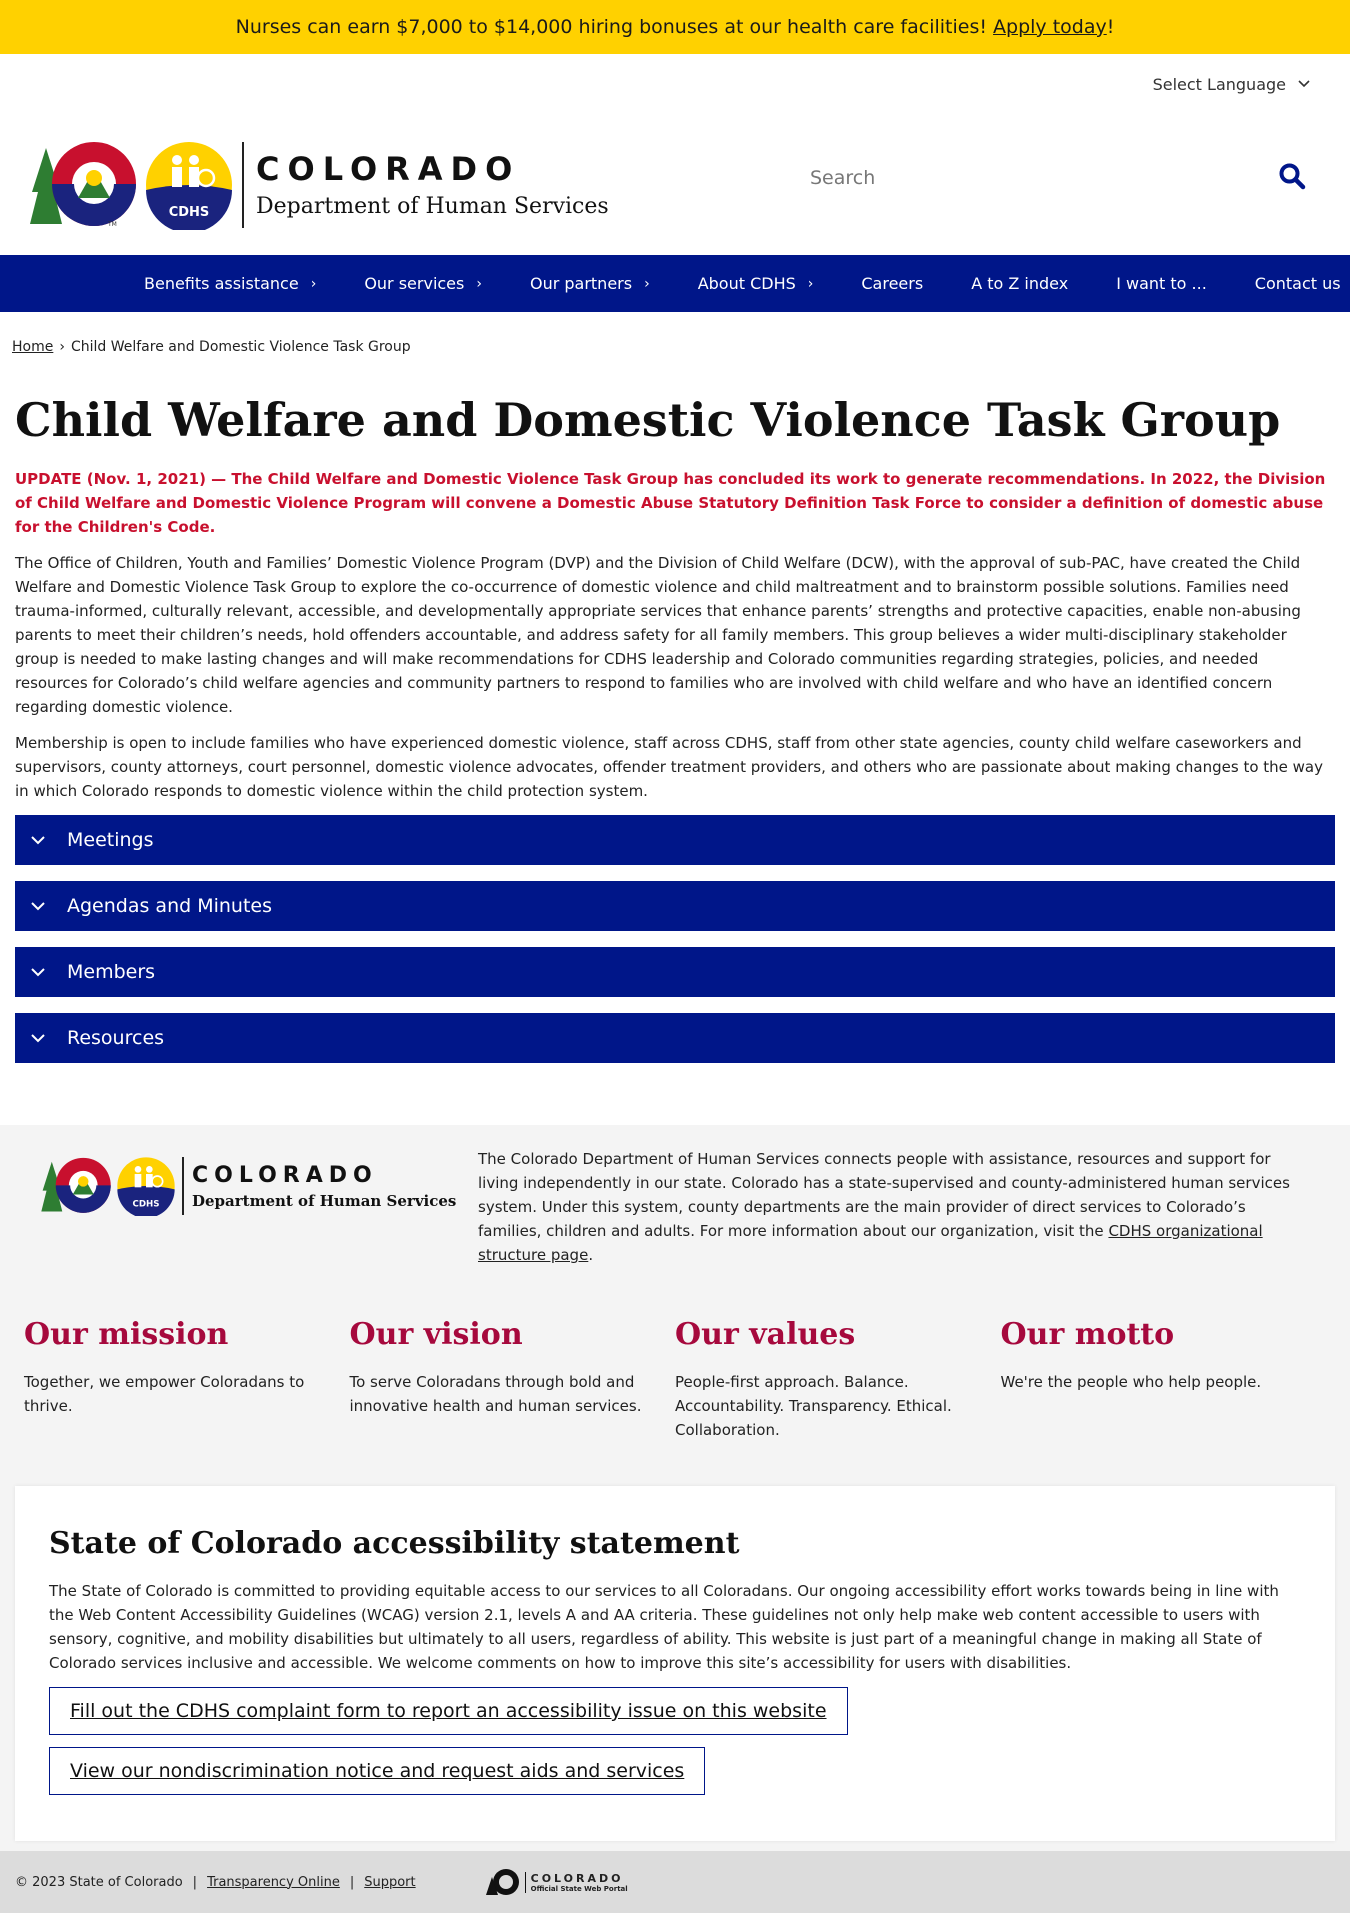 The width and height of the screenshot is (1350, 1913). Describe the element at coordinates (579, 1888) in the screenshot. I see `portal-subtitle: Official State Web Portal` at that location.